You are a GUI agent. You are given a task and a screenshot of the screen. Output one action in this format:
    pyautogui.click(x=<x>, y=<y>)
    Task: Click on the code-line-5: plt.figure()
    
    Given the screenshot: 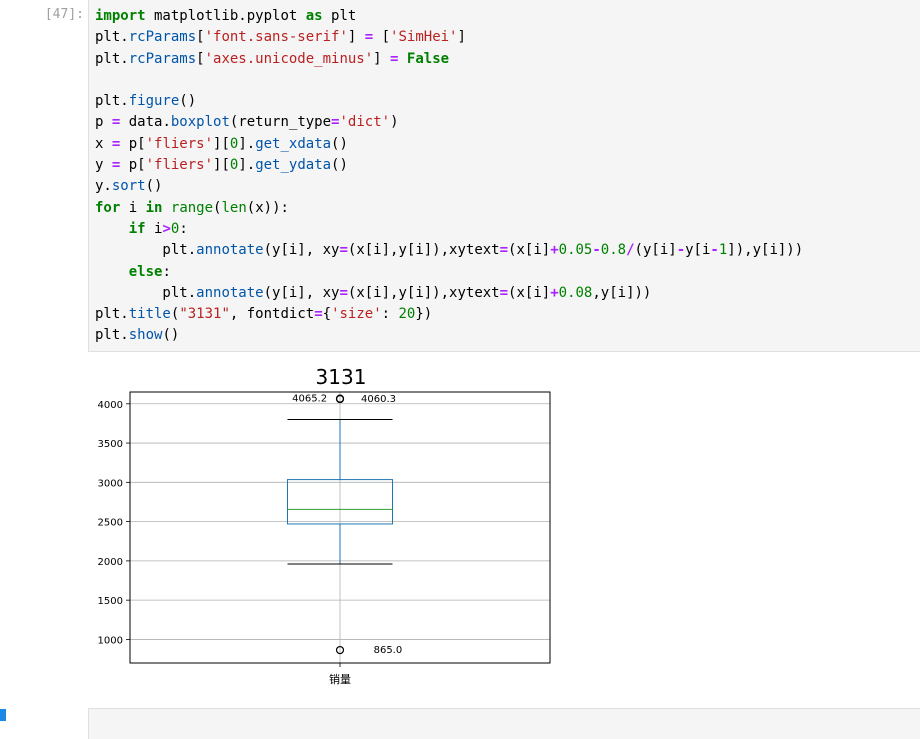 What is the action you would take?
    pyautogui.click(x=146, y=101)
    